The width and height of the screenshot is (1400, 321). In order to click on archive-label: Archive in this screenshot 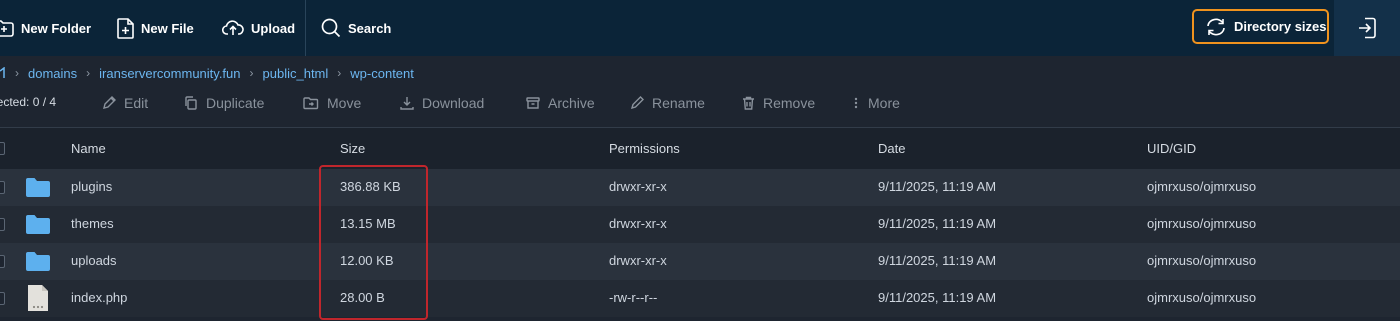, I will do `click(571, 103)`.